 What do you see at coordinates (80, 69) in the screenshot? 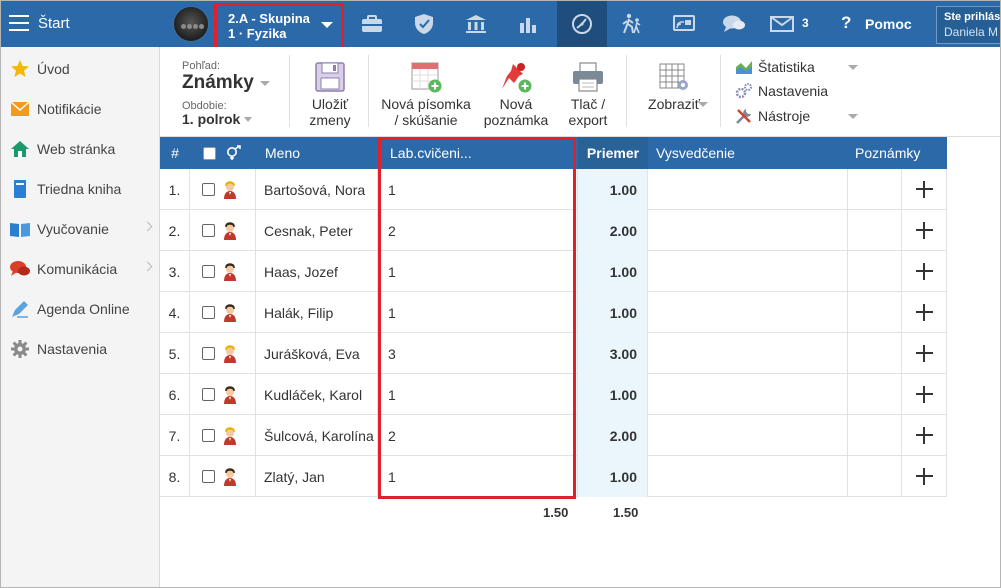
I see `sidebar-item-uvod: Úvod` at bounding box center [80, 69].